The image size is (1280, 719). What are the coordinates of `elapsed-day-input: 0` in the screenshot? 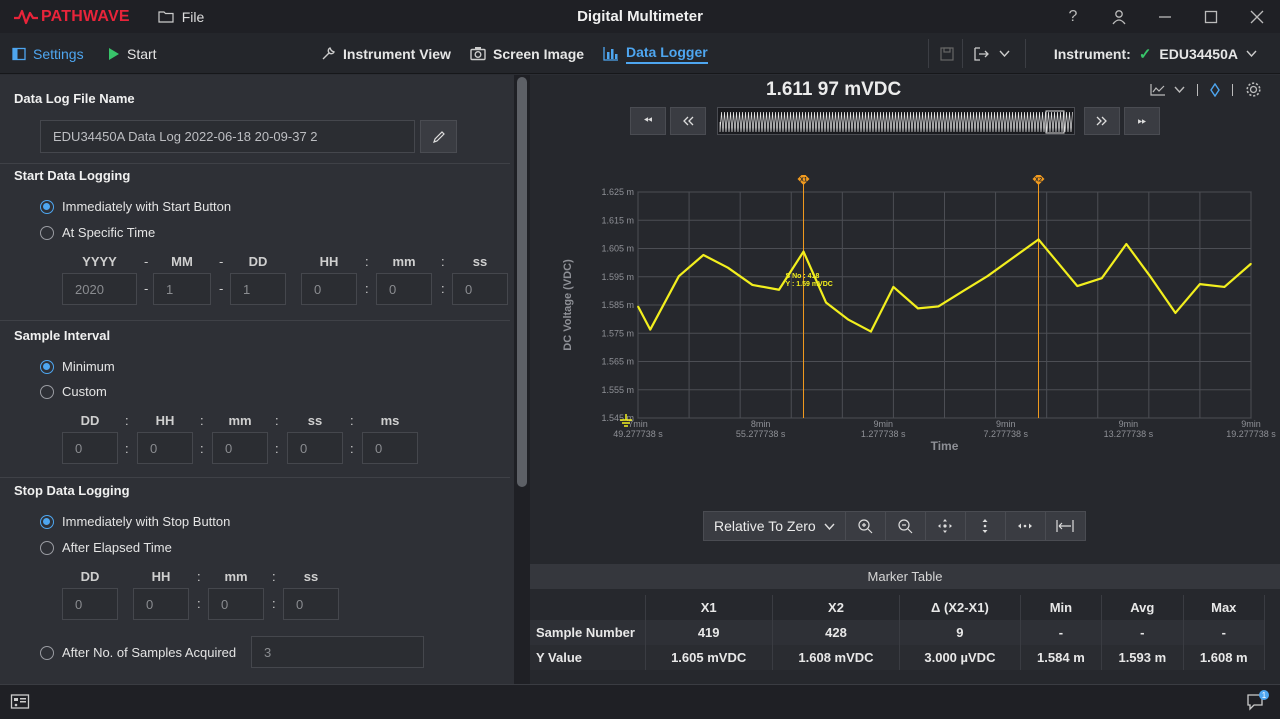 It's located at (90, 604).